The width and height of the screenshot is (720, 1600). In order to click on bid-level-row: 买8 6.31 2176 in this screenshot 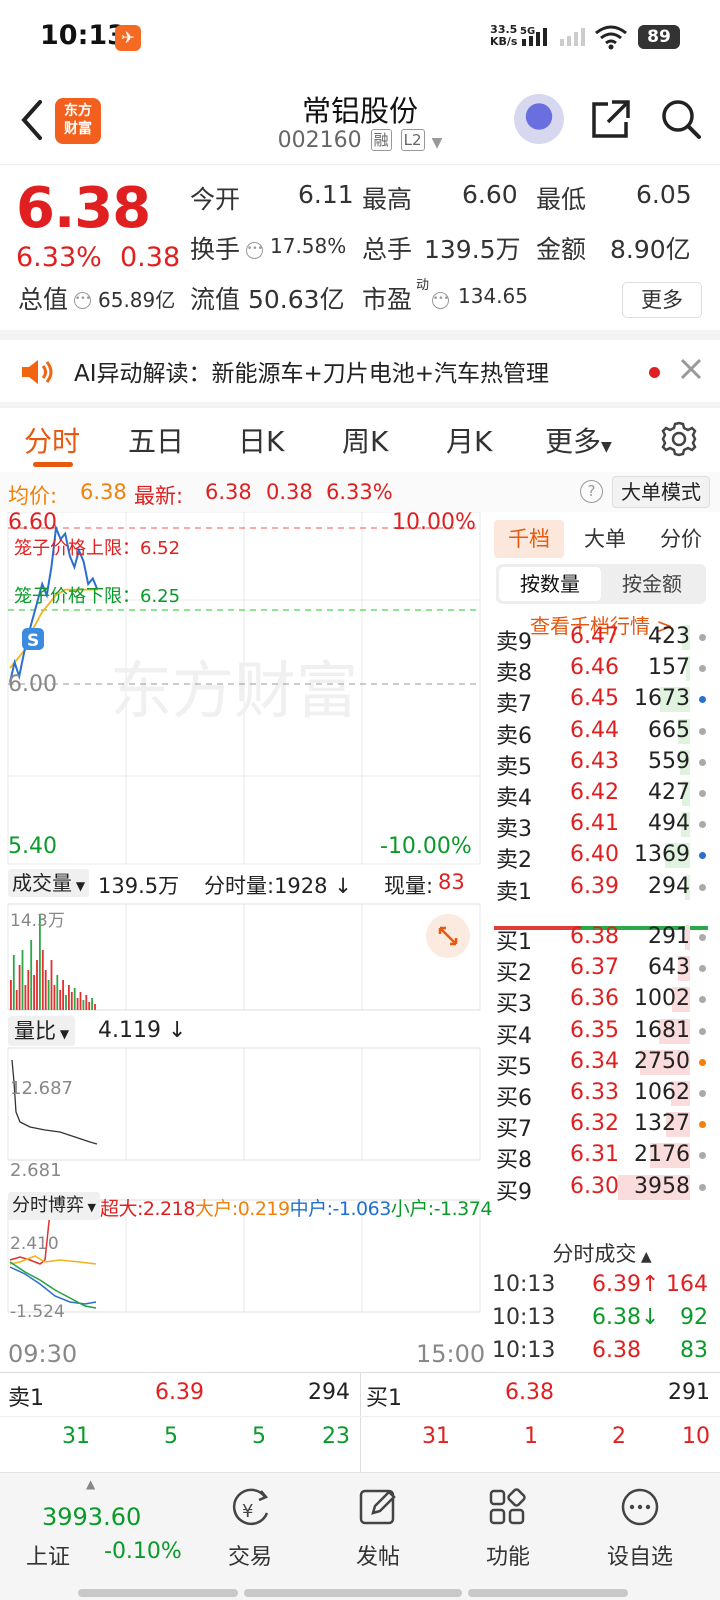, I will do `click(602, 1156)`.